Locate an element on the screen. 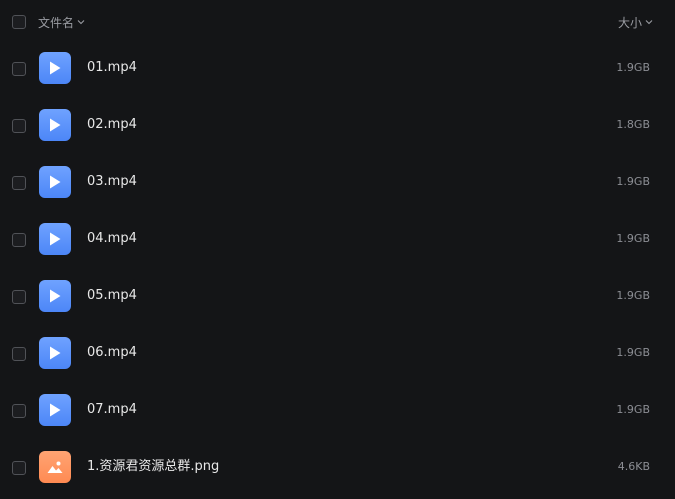 This screenshot has width=675, height=499. file-size: 4.6KB is located at coordinates (633, 466).